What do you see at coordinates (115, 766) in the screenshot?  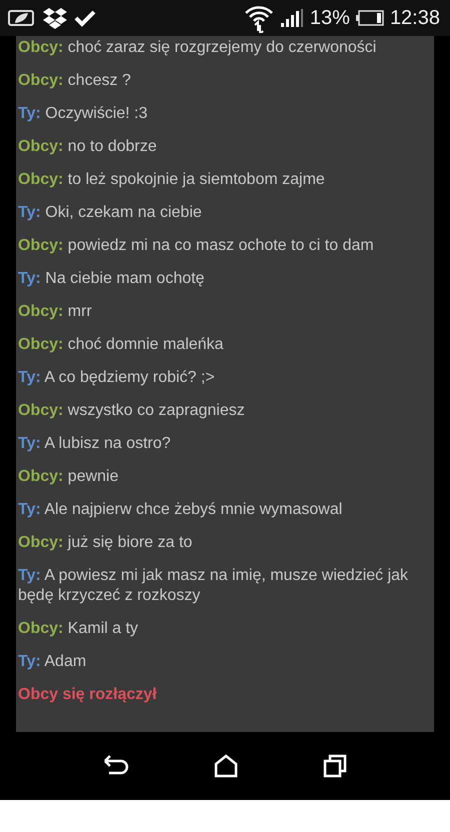 I see `back-icon` at bounding box center [115, 766].